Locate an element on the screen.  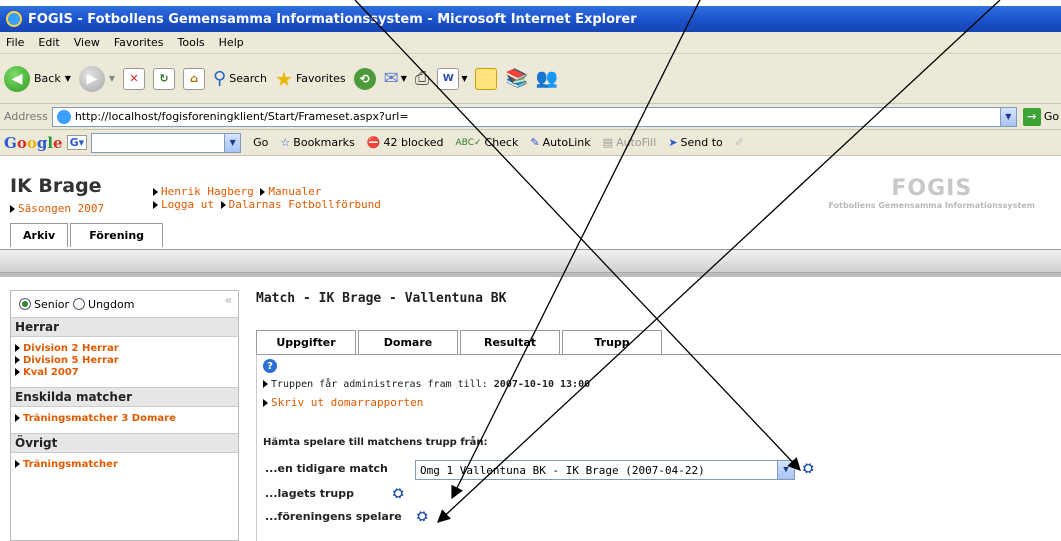
sidebar-item-traningsmatcher: Träningsmatcher is located at coordinates (124, 465).